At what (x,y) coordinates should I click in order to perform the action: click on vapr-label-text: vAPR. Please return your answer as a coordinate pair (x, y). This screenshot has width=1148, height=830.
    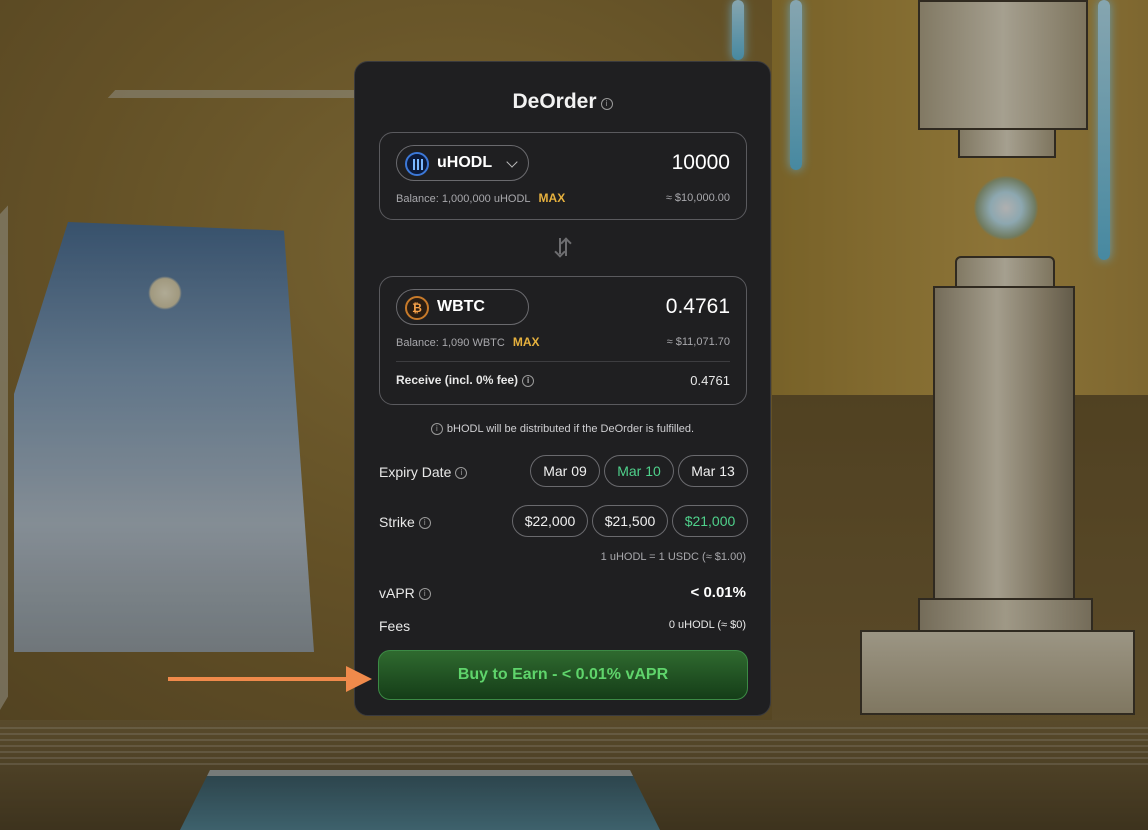
    Looking at the image, I should click on (397, 593).